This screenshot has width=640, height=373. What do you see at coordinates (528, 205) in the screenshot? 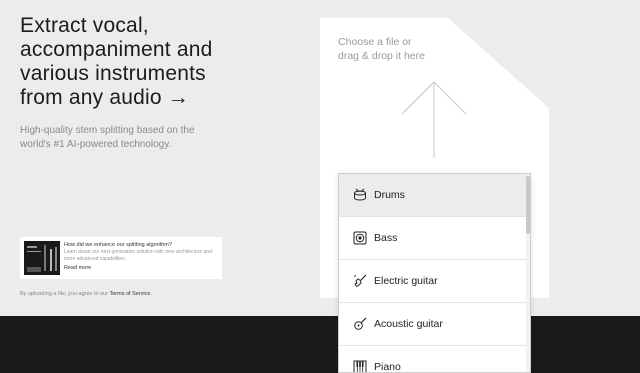
I see `dropdown-scrollbar-thumb` at bounding box center [528, 205].